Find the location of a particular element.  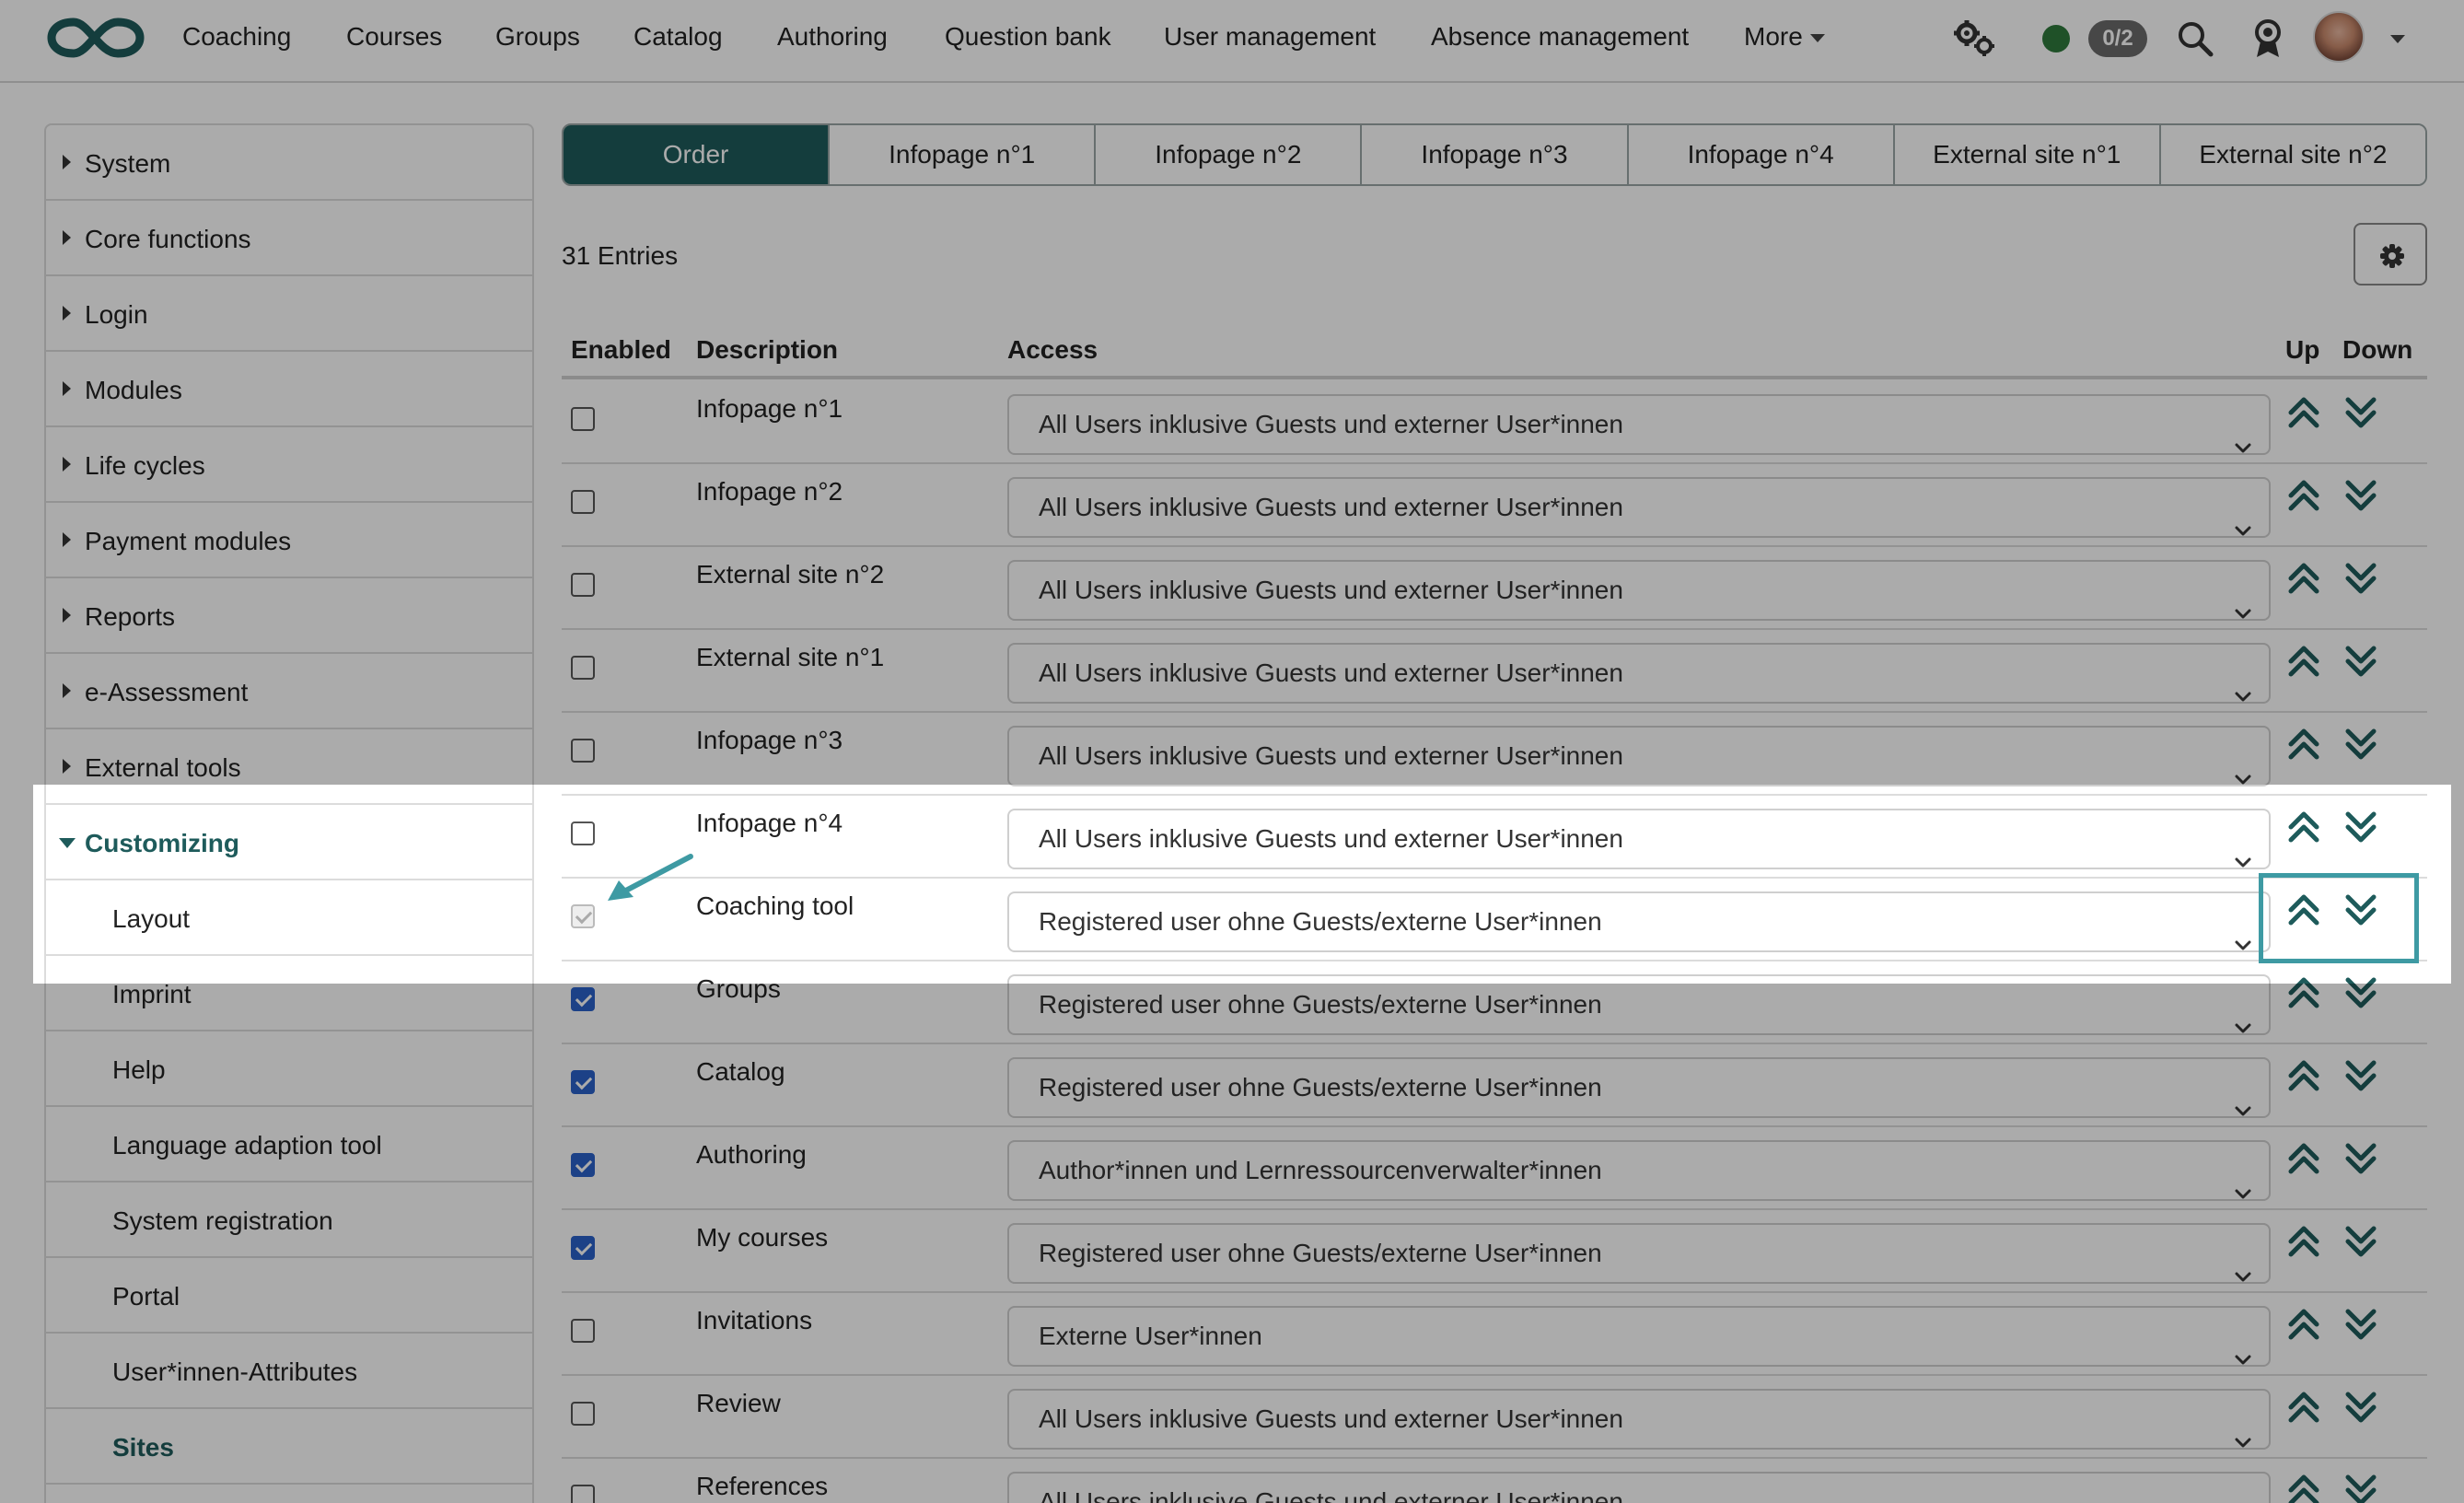

tab-external-site-2: External site n°2 is located at coordinates (2292, 154).